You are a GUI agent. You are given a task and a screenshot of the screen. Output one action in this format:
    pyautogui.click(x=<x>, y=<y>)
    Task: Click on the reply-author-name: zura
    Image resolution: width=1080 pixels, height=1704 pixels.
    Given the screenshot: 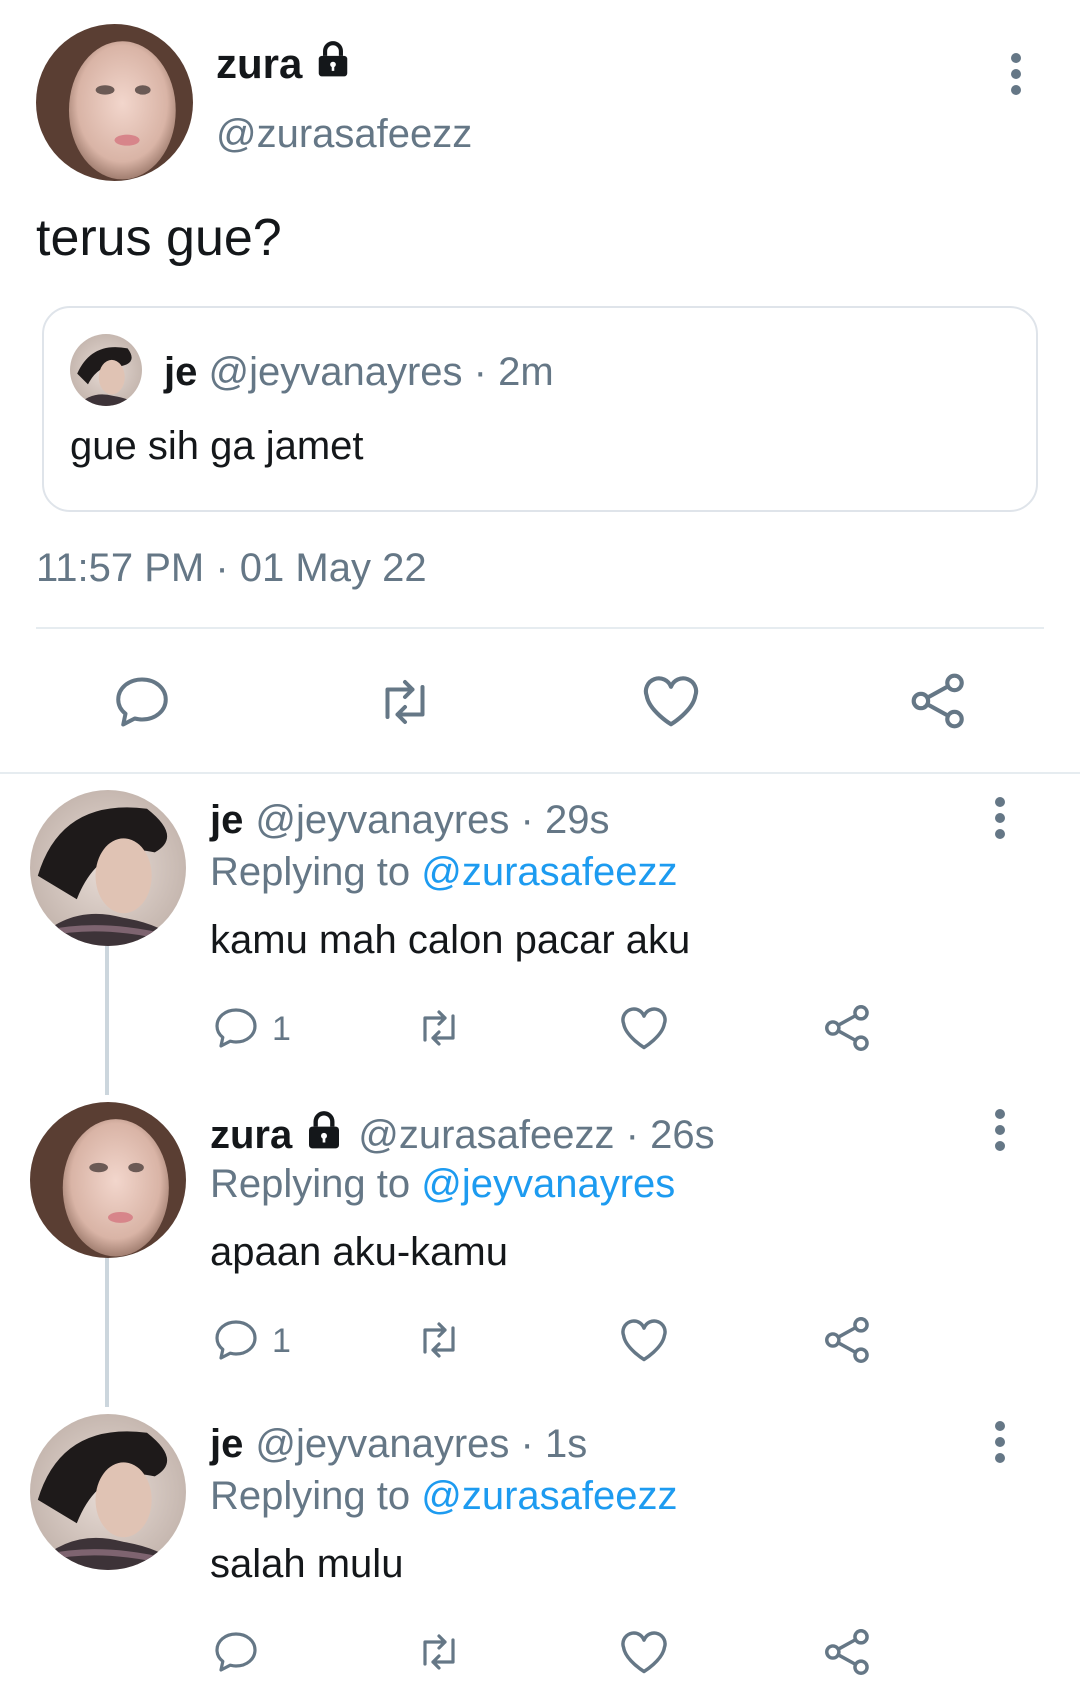 What is the action you would take?
    pyautogui.click(x=251, y=1135)
    